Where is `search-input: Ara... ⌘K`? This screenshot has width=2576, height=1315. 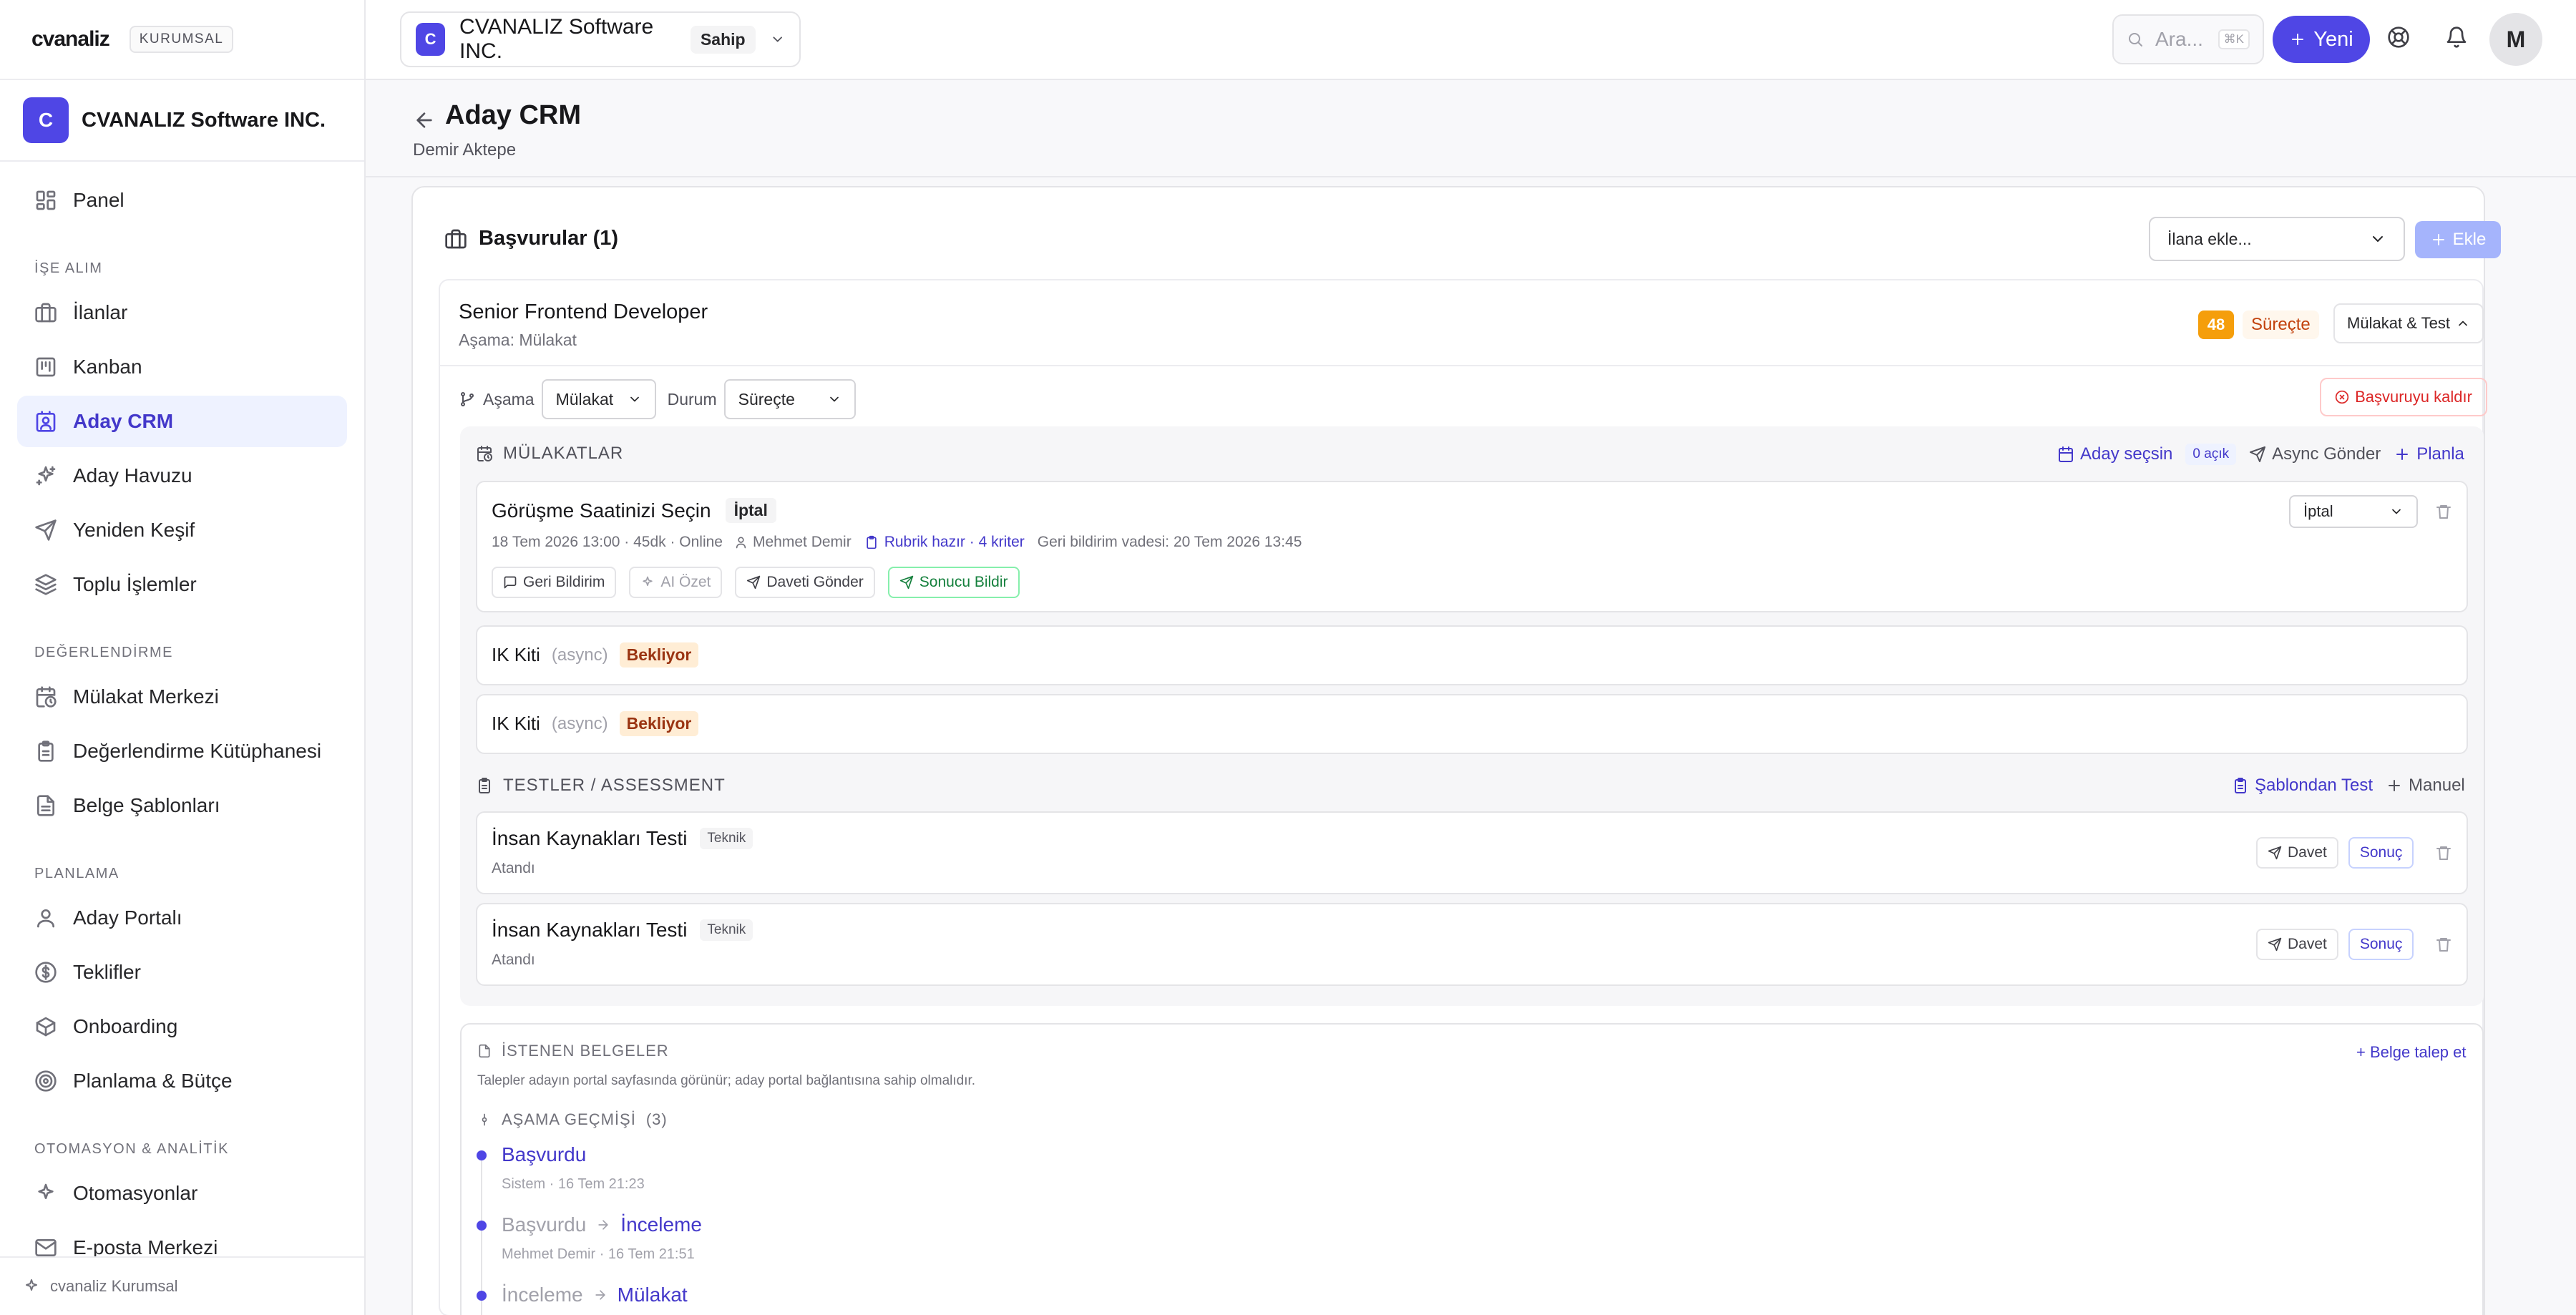 search-input: Ara... ⌘K is located at coordinates (2188, 39).